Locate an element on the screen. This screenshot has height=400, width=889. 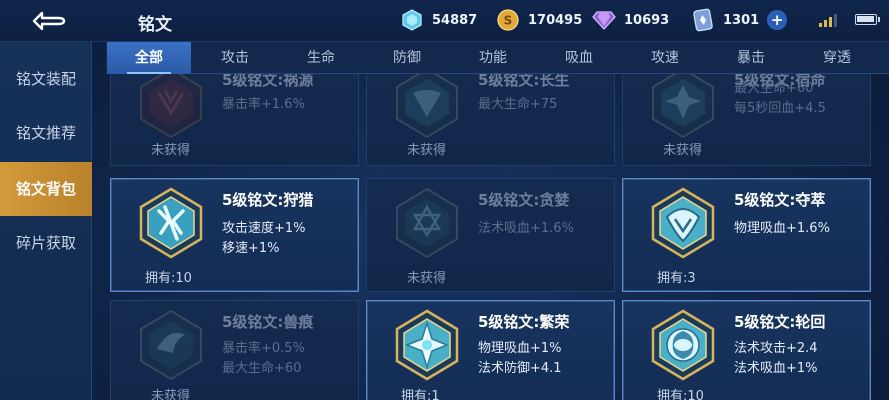
inscription-card: 5级铭文:祸源 暴击率+1.6% 未获得 is located at coordinates (234, 120).